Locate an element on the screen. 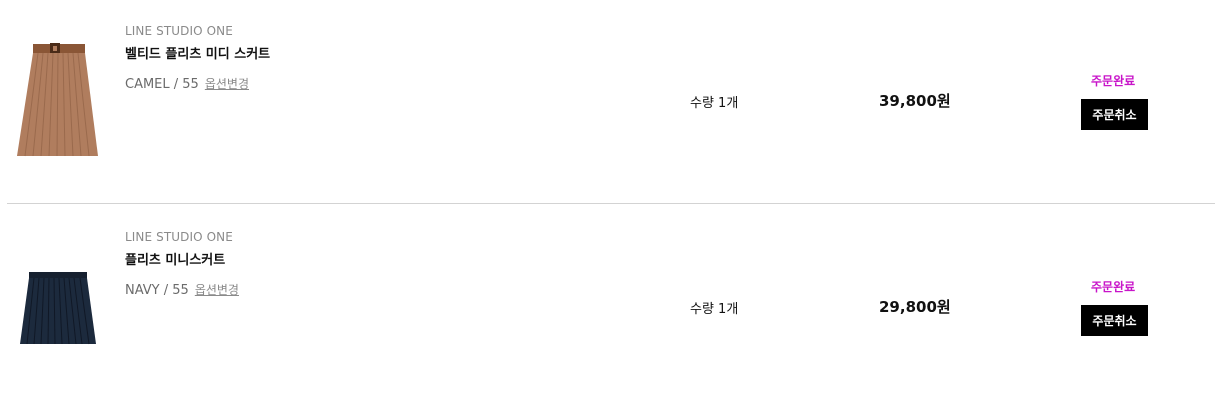 The image size is (1215, 406). product-info: LINE STUDIO ONE 플리츠 미니스커트 NAVY / 55 옵션변경 is located at coordinates (182, 264).